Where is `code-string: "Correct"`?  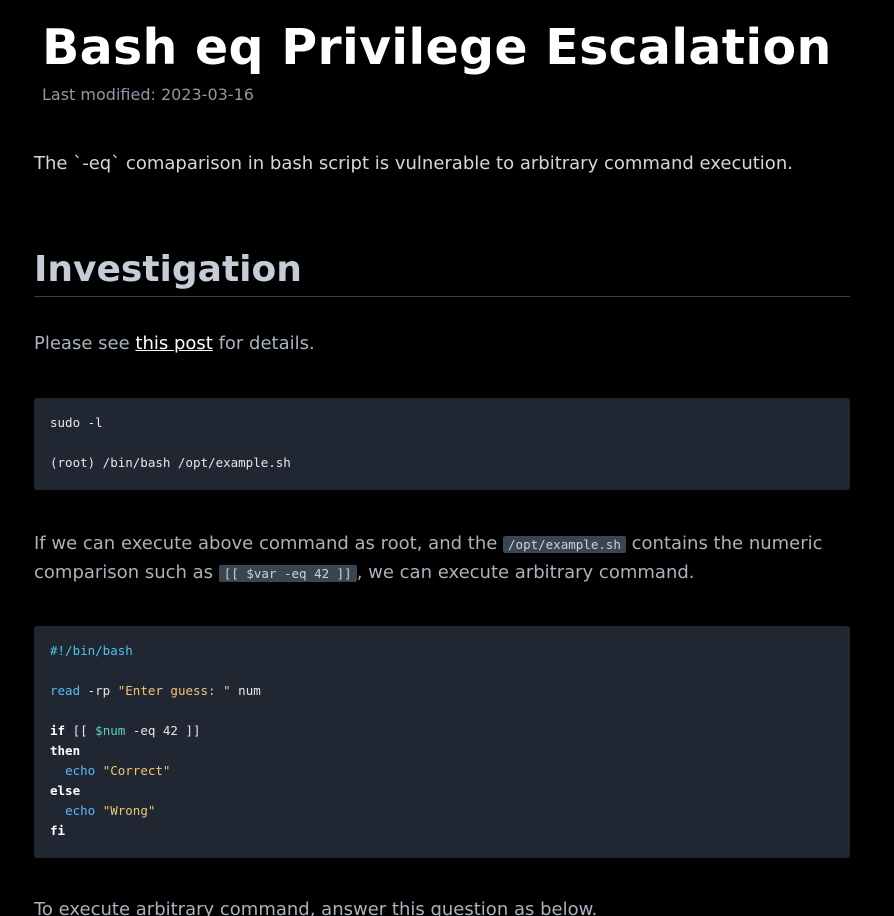 code-string: "Correct" is located at coordinates (136, 770).